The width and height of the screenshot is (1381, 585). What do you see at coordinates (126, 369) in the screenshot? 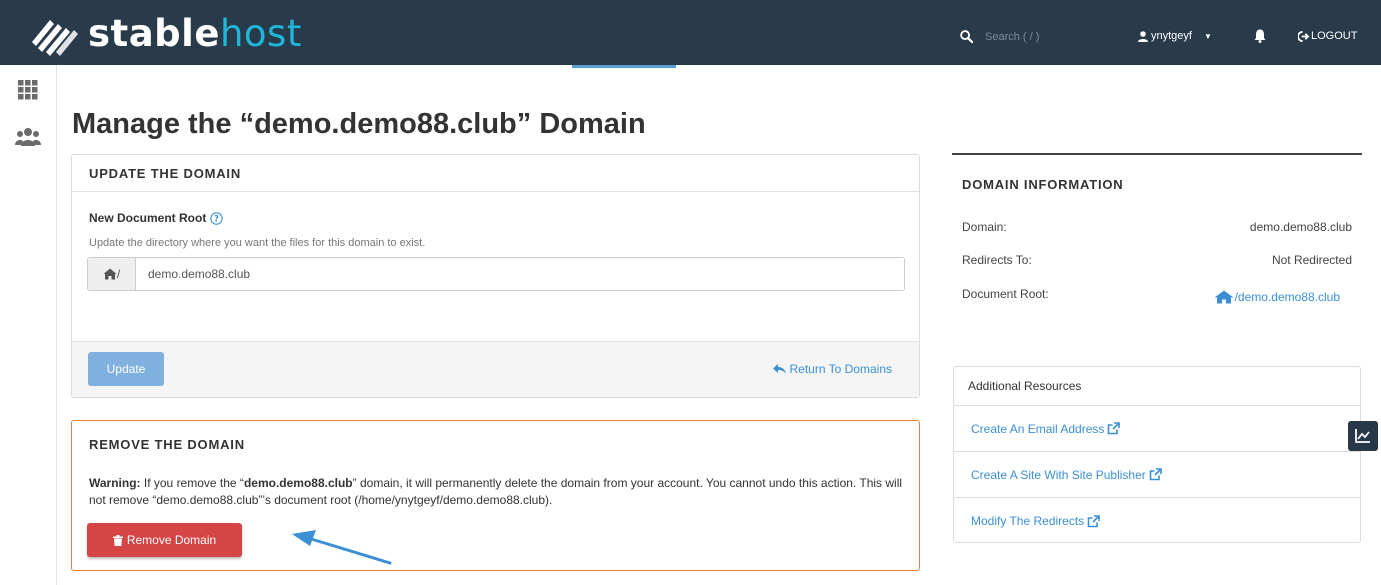
I see `update-button: Update` at bounding box center [126, 369].